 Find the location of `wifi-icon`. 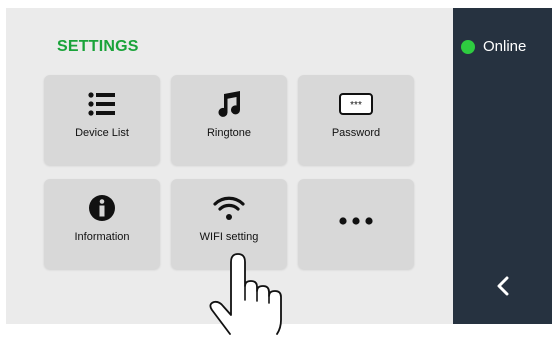

wifi-icon is located at coordinates (229, 208).